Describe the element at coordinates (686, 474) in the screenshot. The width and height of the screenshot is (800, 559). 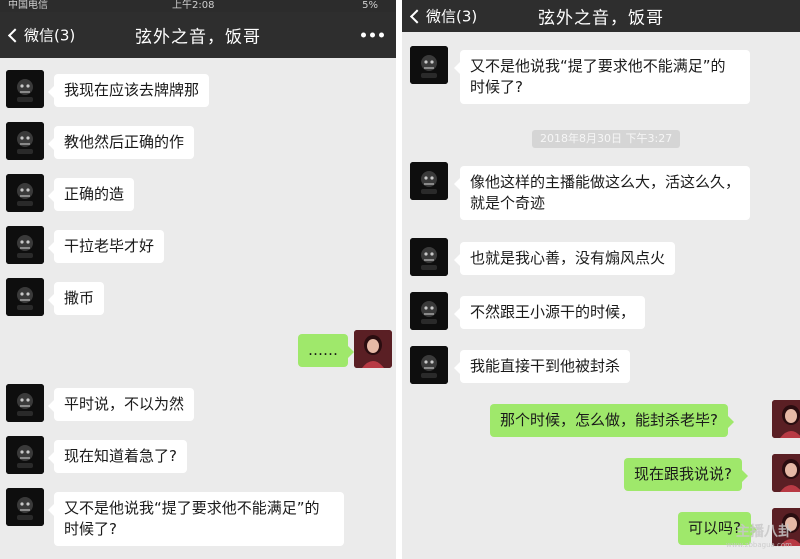
I see `my-message-bubble: 现在跟我说说?` at that location.